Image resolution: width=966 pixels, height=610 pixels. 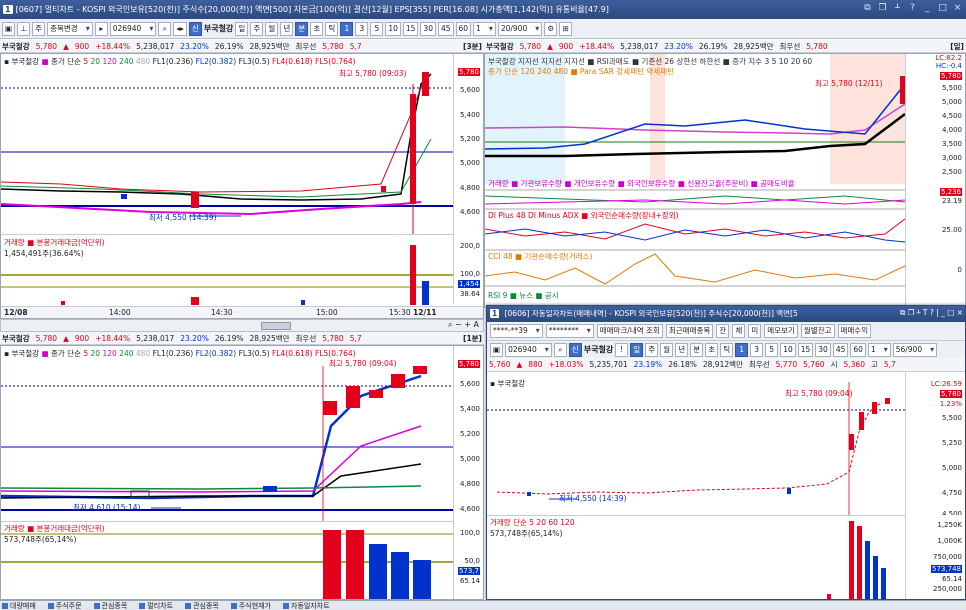 What do you see at coordinates (566, 28) in the screenshot?
I see `config-icon: ⊞` at bounding box center [566, 28].